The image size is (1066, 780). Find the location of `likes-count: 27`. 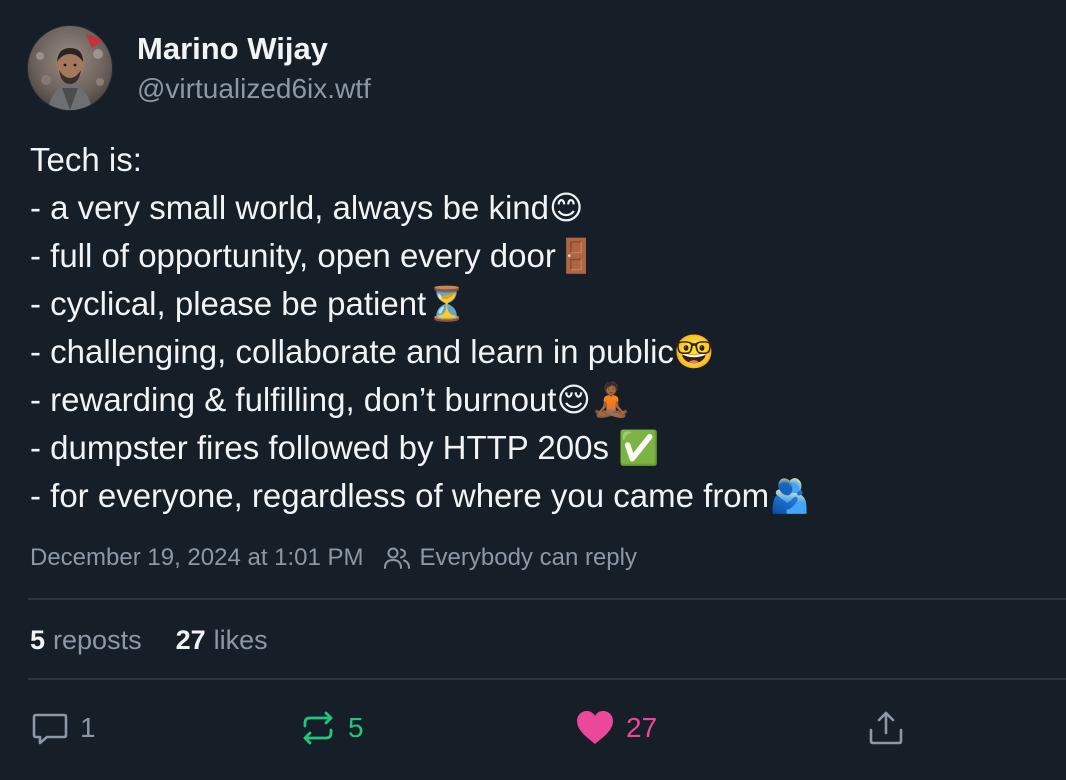

likes-count: 27 is located at coordinates (190, 639).